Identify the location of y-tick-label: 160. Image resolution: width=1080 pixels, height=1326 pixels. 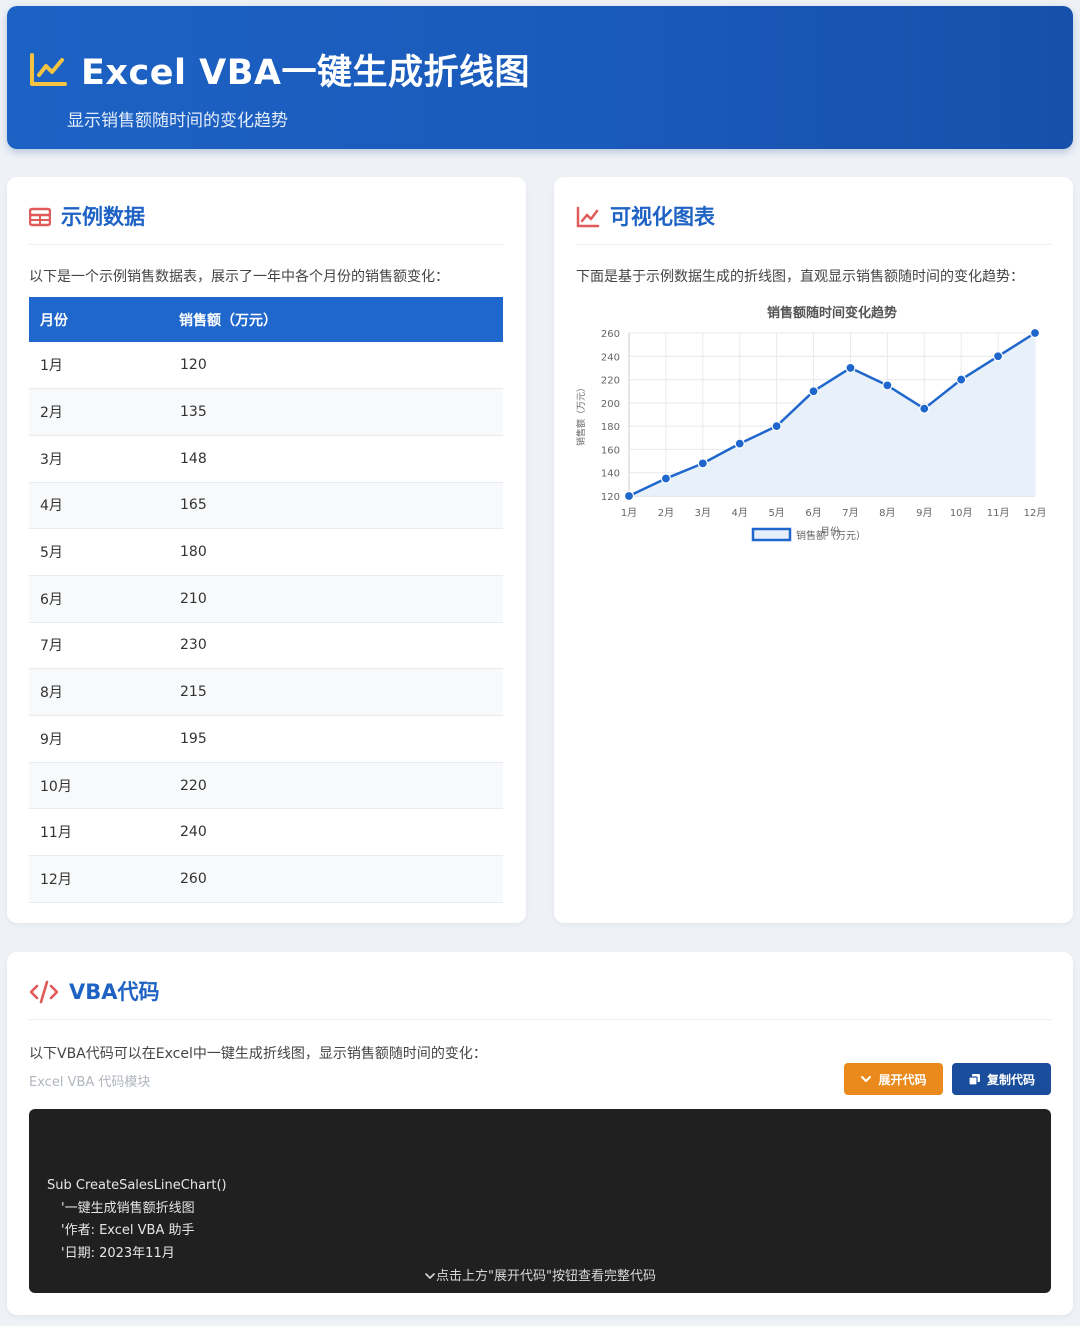
(610, 450).